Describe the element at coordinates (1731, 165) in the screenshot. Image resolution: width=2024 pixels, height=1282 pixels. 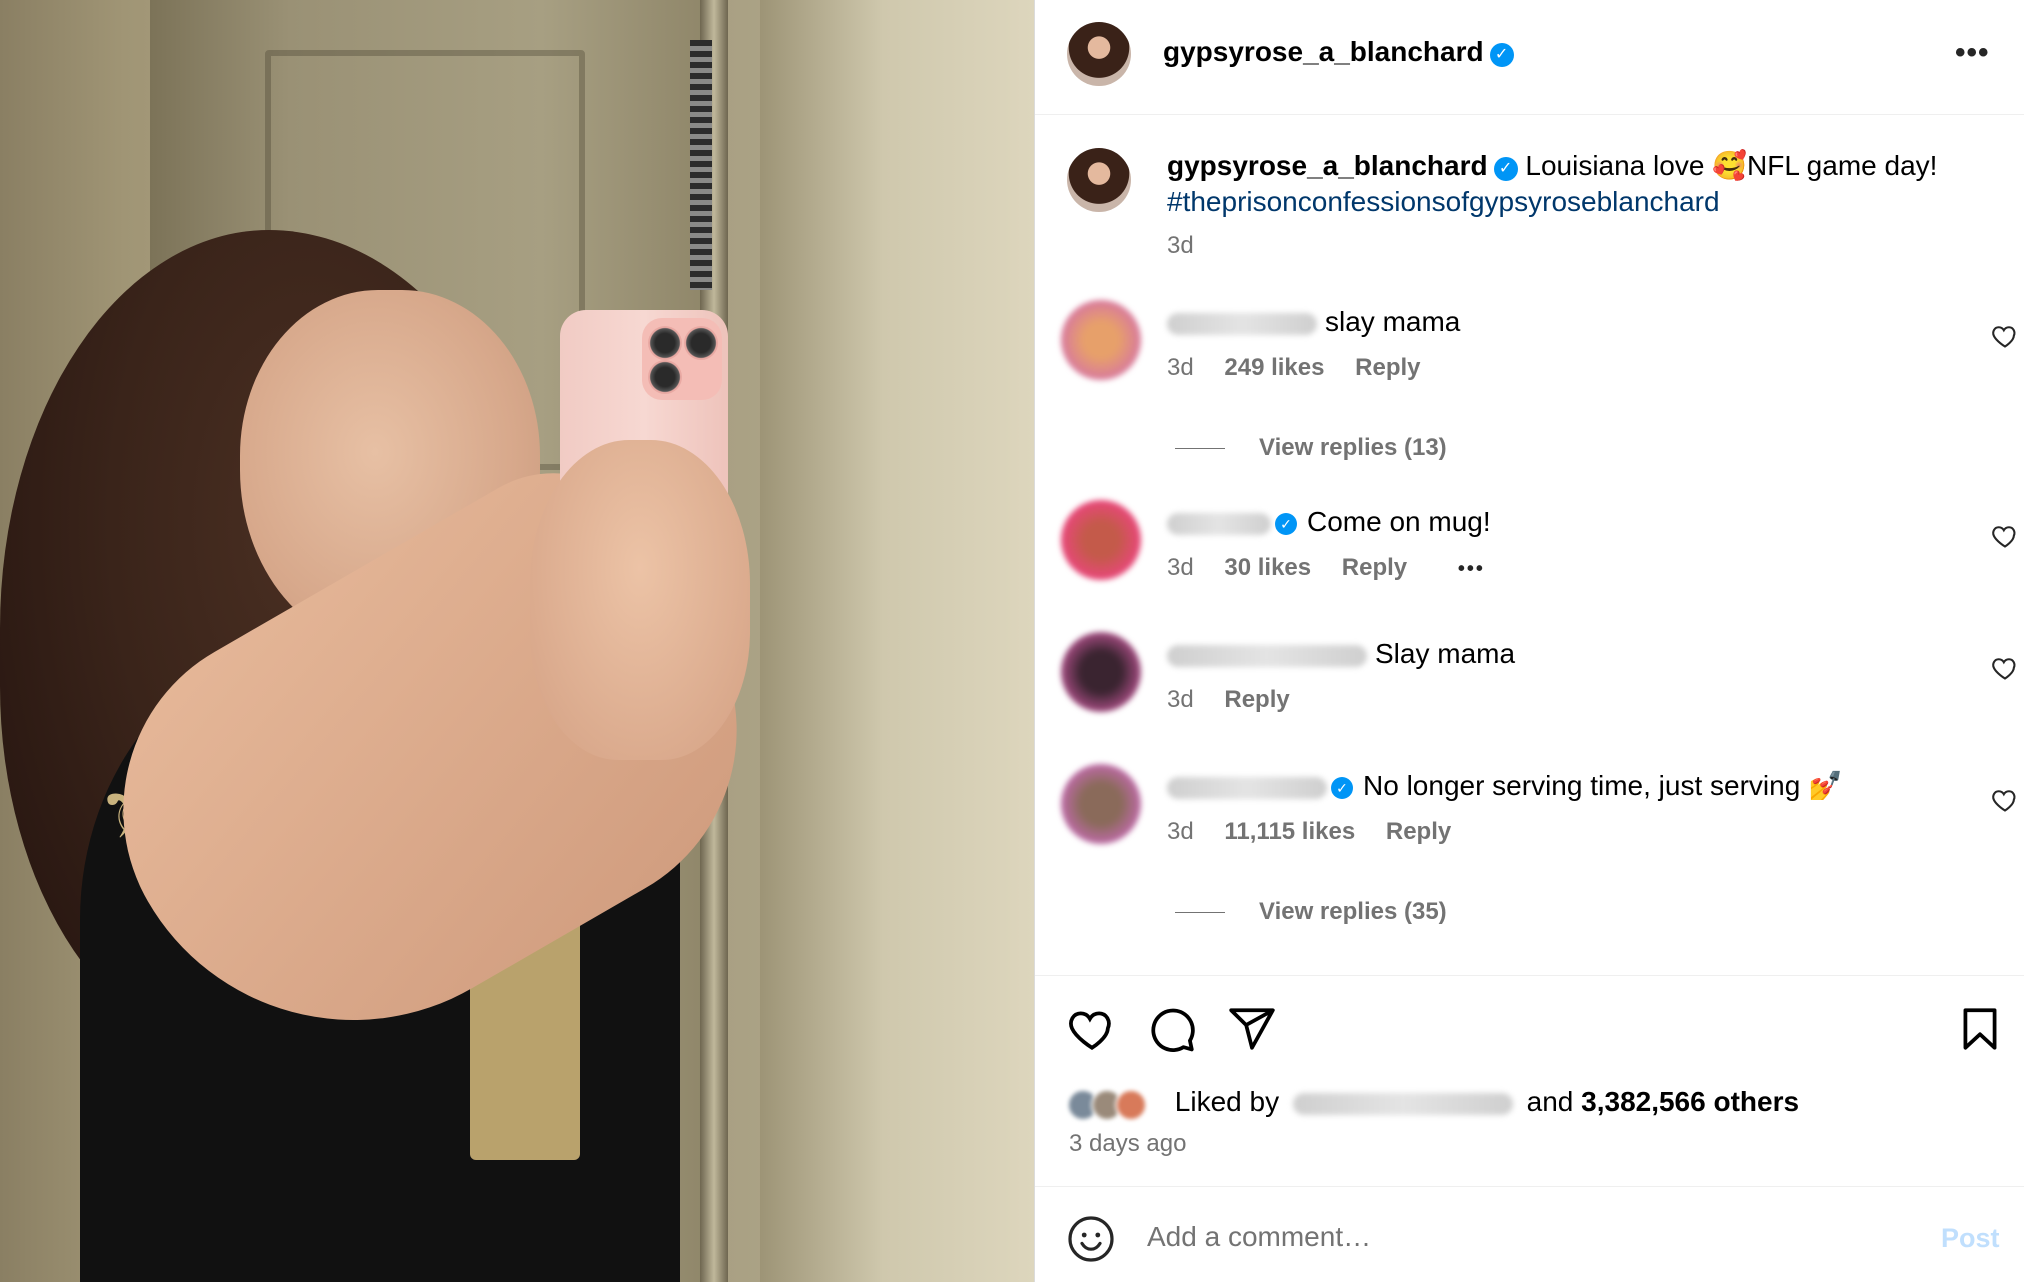
I see `caption-body: Louisiana love 🥰NFL game day!` at that location.